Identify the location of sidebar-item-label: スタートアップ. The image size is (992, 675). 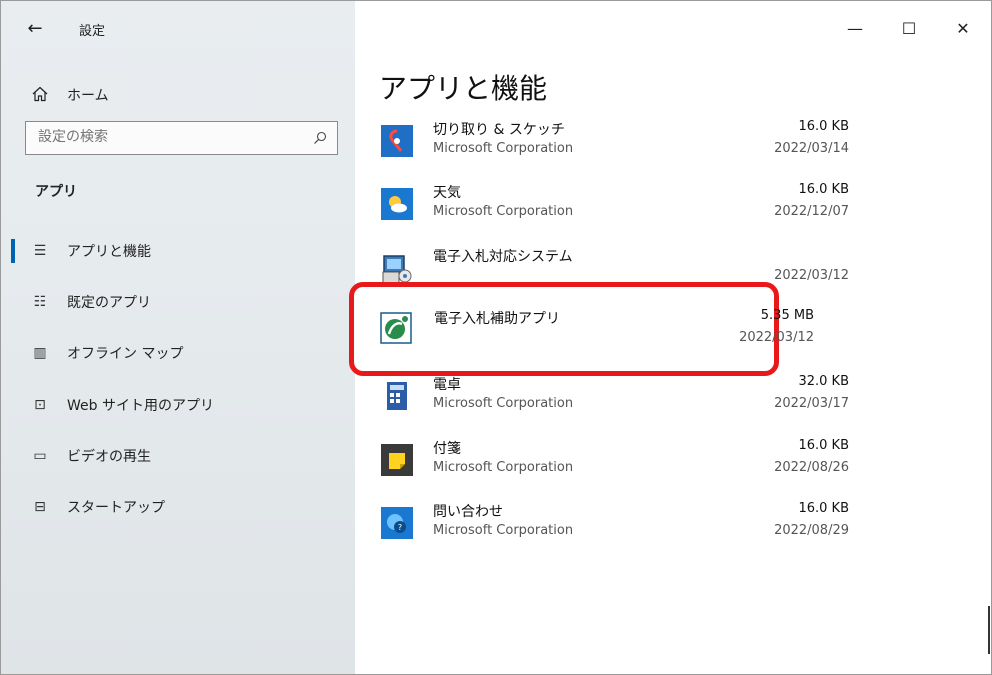
(116, 508).